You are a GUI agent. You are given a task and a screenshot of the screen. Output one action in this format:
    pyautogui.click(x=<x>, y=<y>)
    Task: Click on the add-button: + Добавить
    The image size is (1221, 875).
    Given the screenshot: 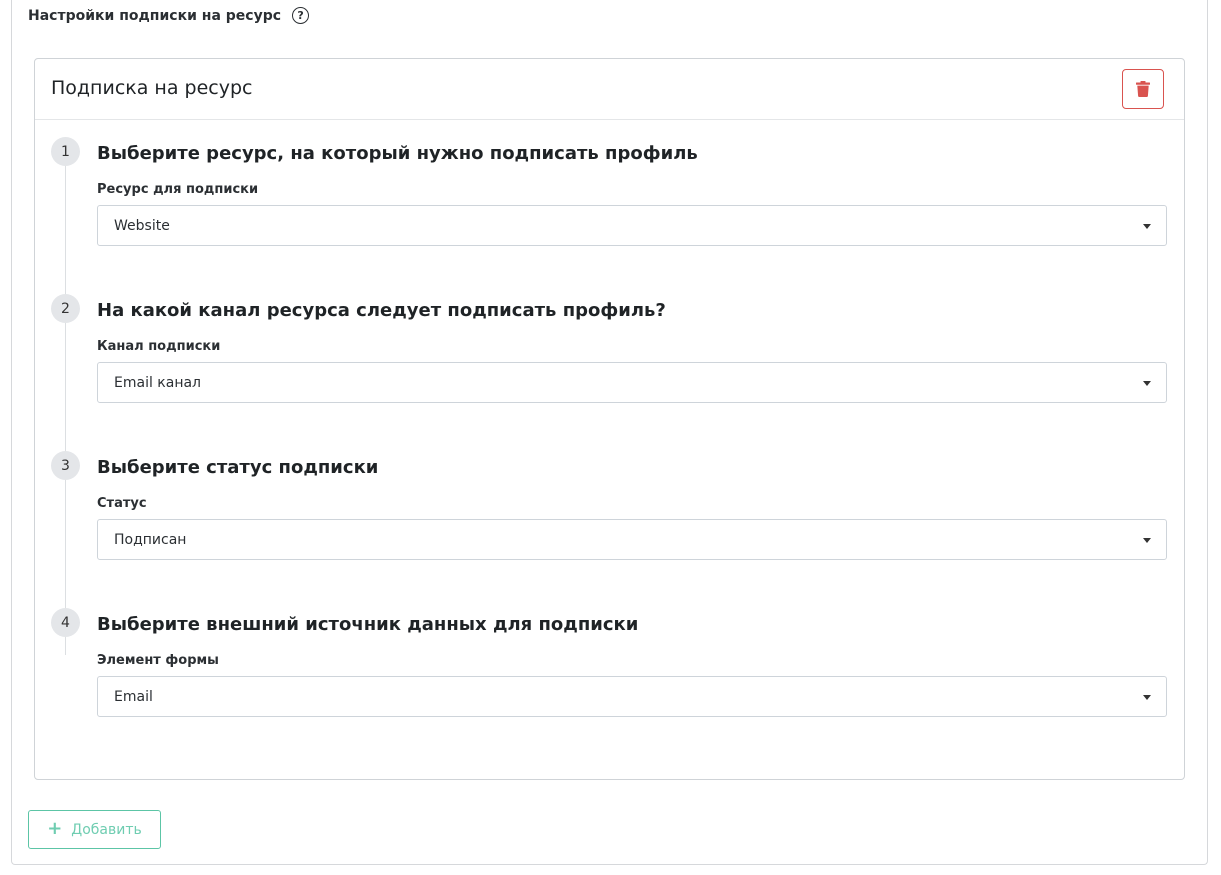 What is the action you would take?
    pyautogui.click(x=94, y=829)
    